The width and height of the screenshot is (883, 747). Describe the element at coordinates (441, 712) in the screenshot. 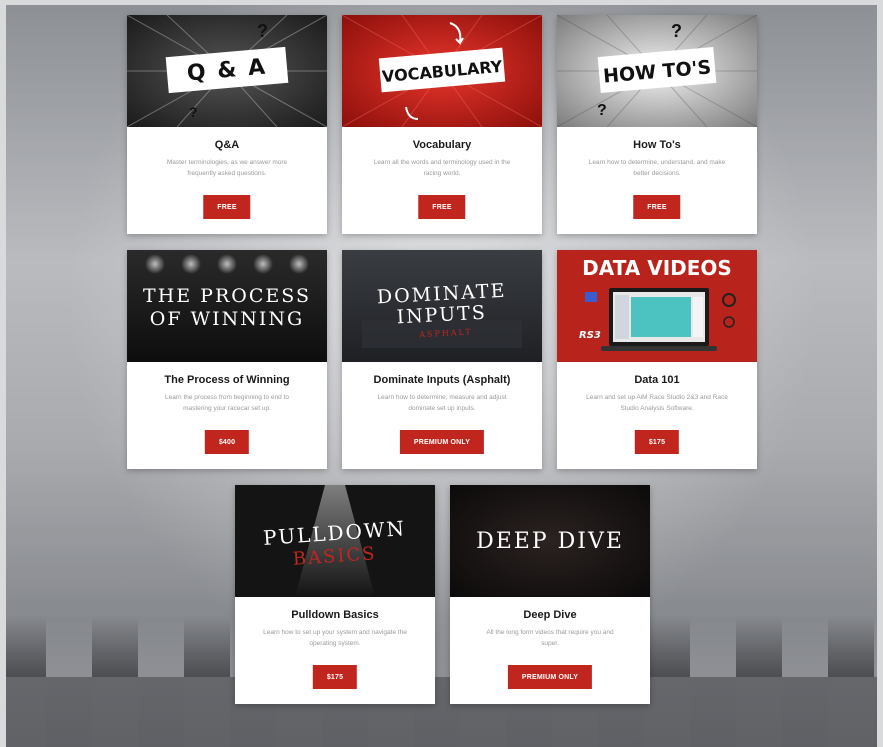

I see `checkered-track-stripes-lower` at that location.